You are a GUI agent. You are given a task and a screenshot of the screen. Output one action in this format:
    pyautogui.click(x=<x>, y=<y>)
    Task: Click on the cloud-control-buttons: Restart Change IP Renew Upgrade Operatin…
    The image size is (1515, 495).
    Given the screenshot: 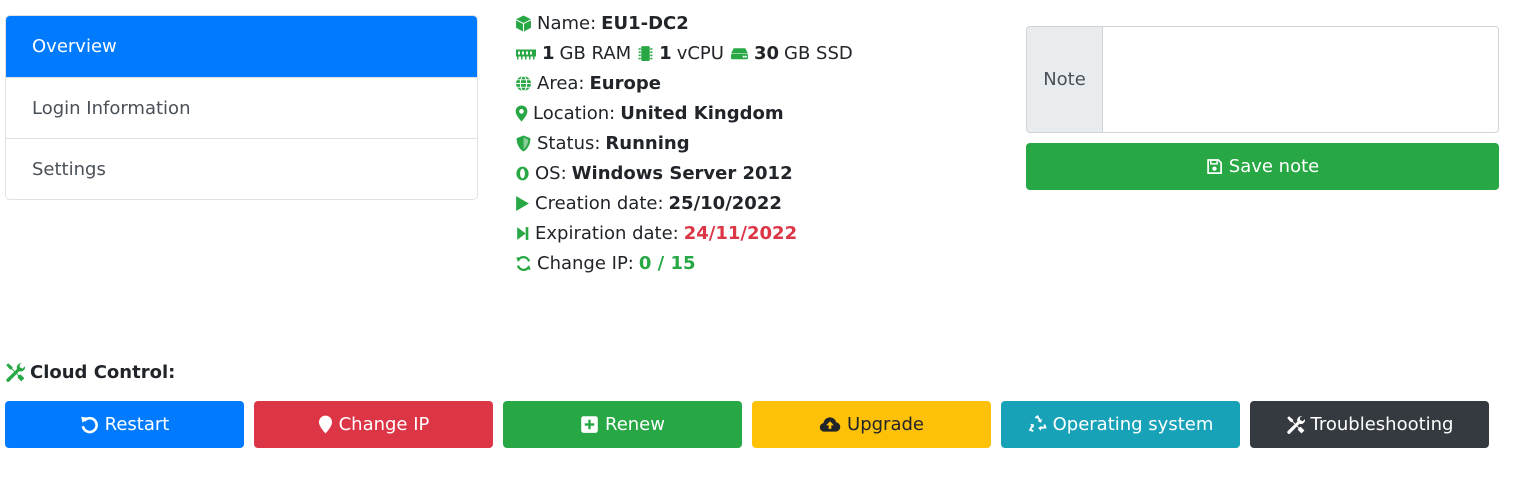 What is the action you would take?
    pyautogui.click(x=747, y=424)
    